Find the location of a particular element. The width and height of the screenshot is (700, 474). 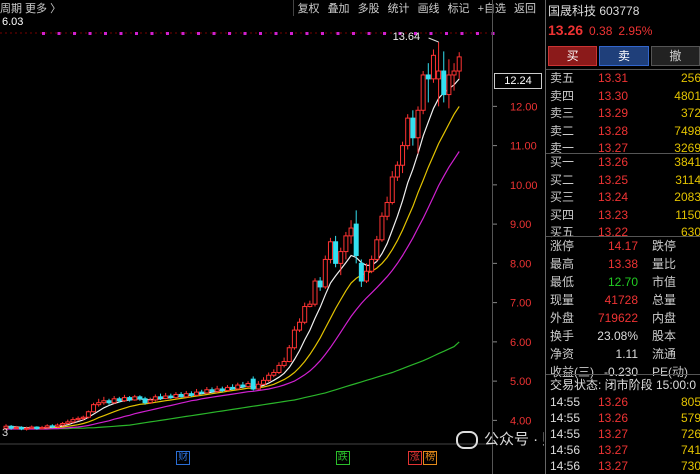

stat-value: 41728 is located at coordinates (621, 300).